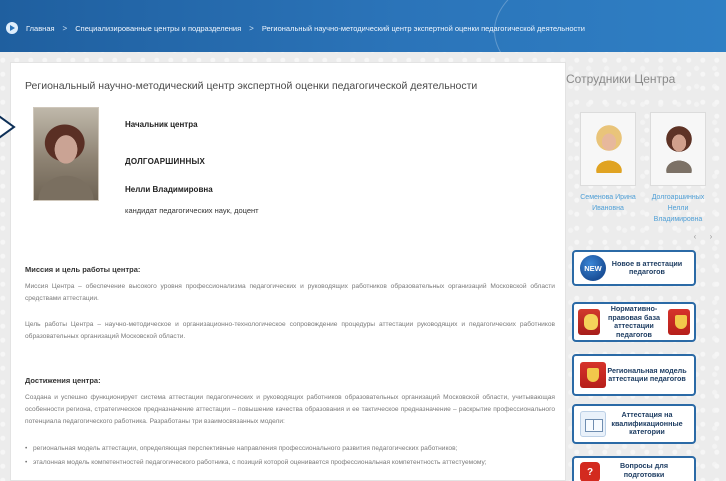 The image size is (726, 481). What do you see at coordinates (63, 380) in the screenshot?
I see `achievements-title: Достижения центра:` at bounding box center [63, 380].